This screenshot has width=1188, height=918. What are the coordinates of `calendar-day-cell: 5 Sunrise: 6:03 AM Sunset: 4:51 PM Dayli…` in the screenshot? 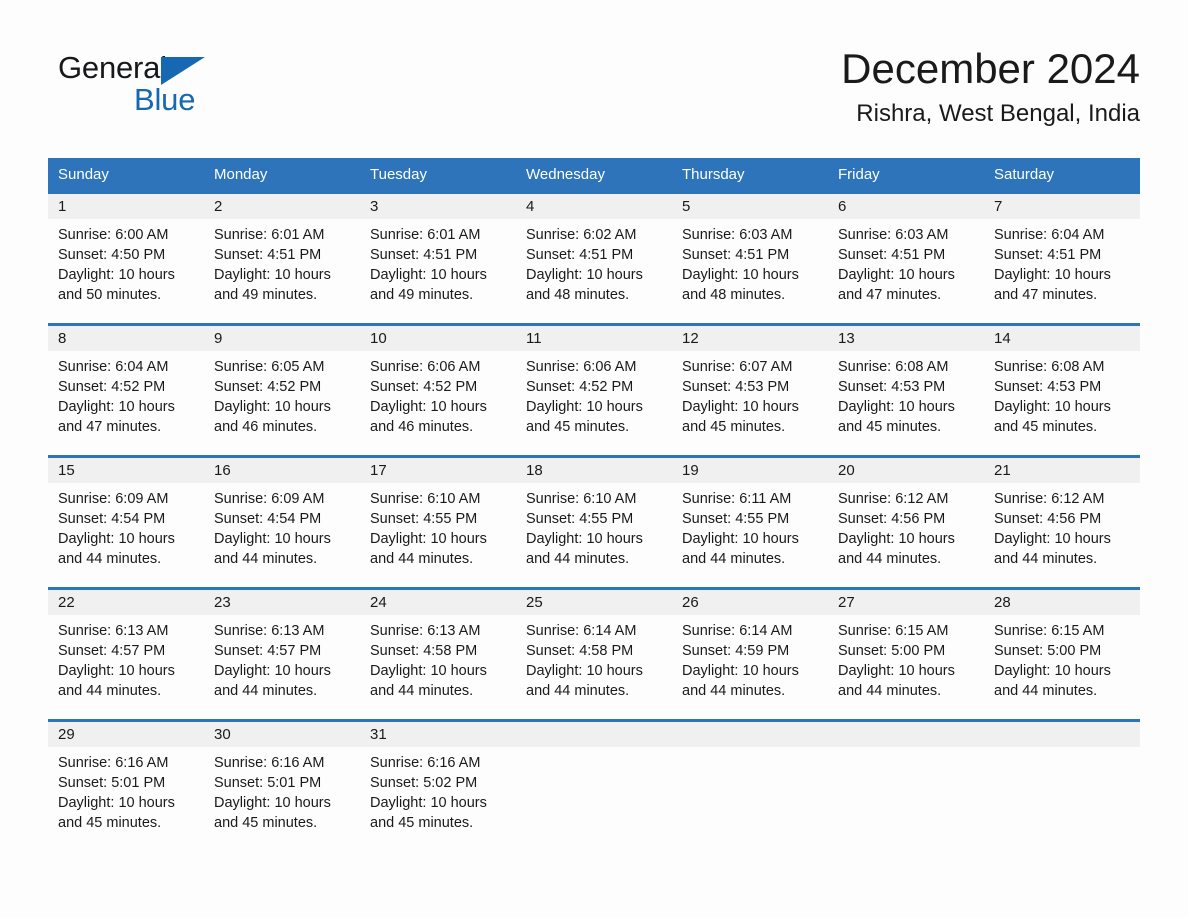 It's located at (750, 258).